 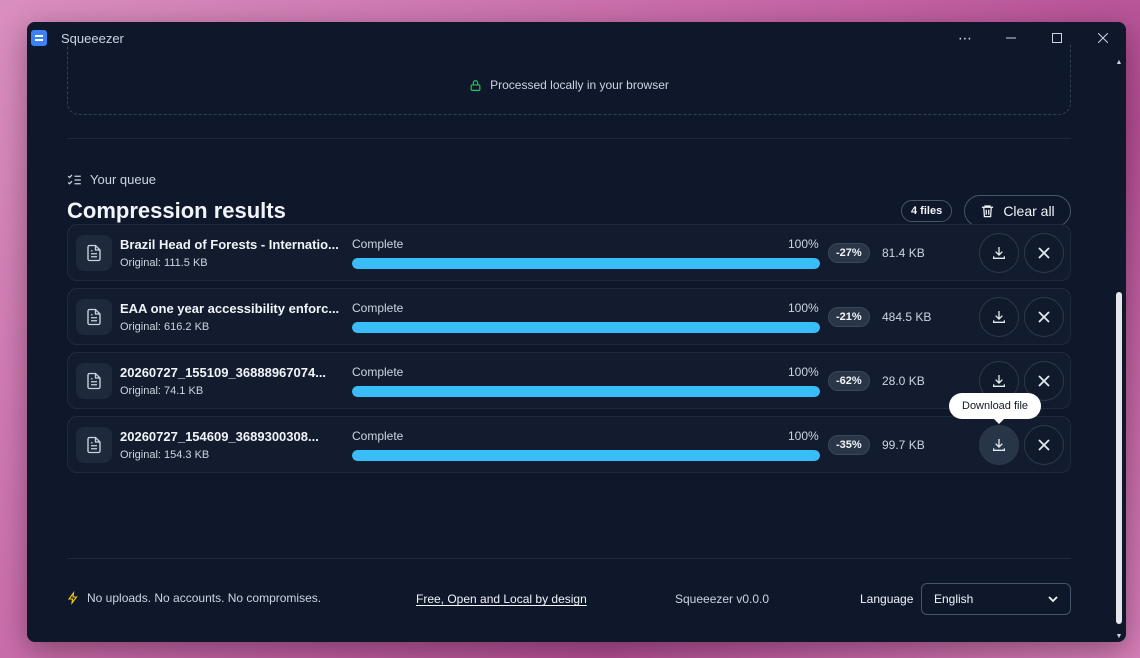 What do you see at coordinates (1053, 598) in the screenshot?
I see `chevron-down-icon` at bounding box center [1053, 598].